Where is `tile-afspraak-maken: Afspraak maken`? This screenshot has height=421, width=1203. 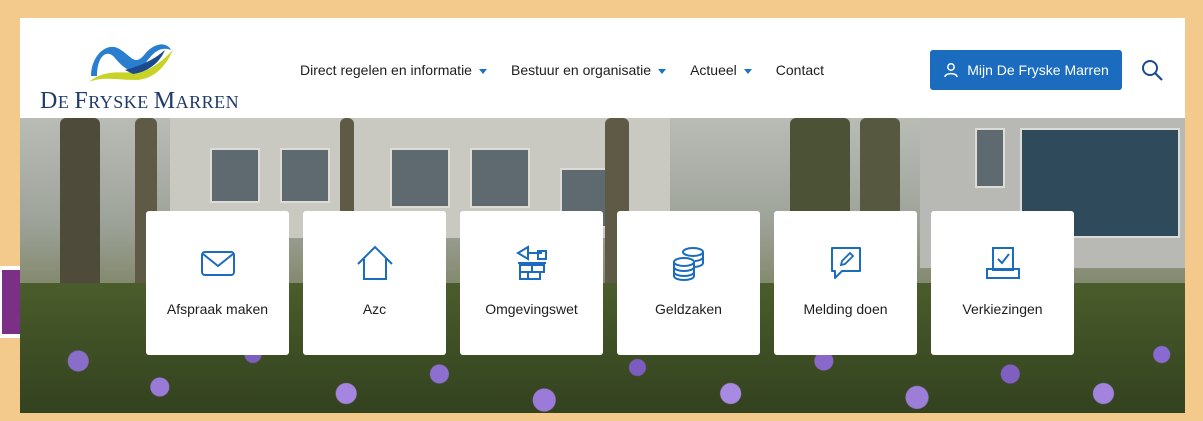 tile-afspraak-maken: Afspraak maken is located at coordinates (217, 283).